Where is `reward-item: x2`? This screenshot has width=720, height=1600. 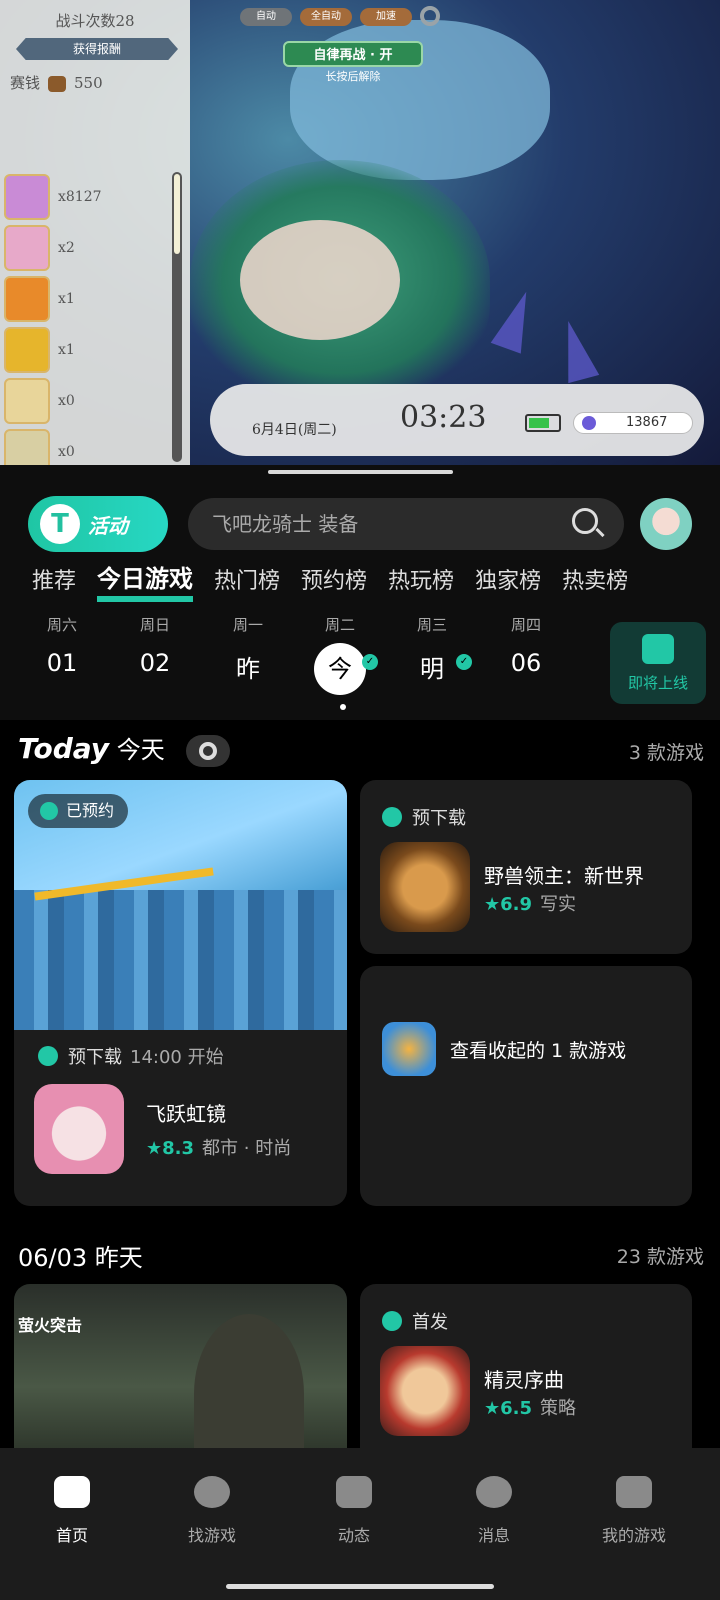 reward-item: x2 is located at coordinates (53, 248).